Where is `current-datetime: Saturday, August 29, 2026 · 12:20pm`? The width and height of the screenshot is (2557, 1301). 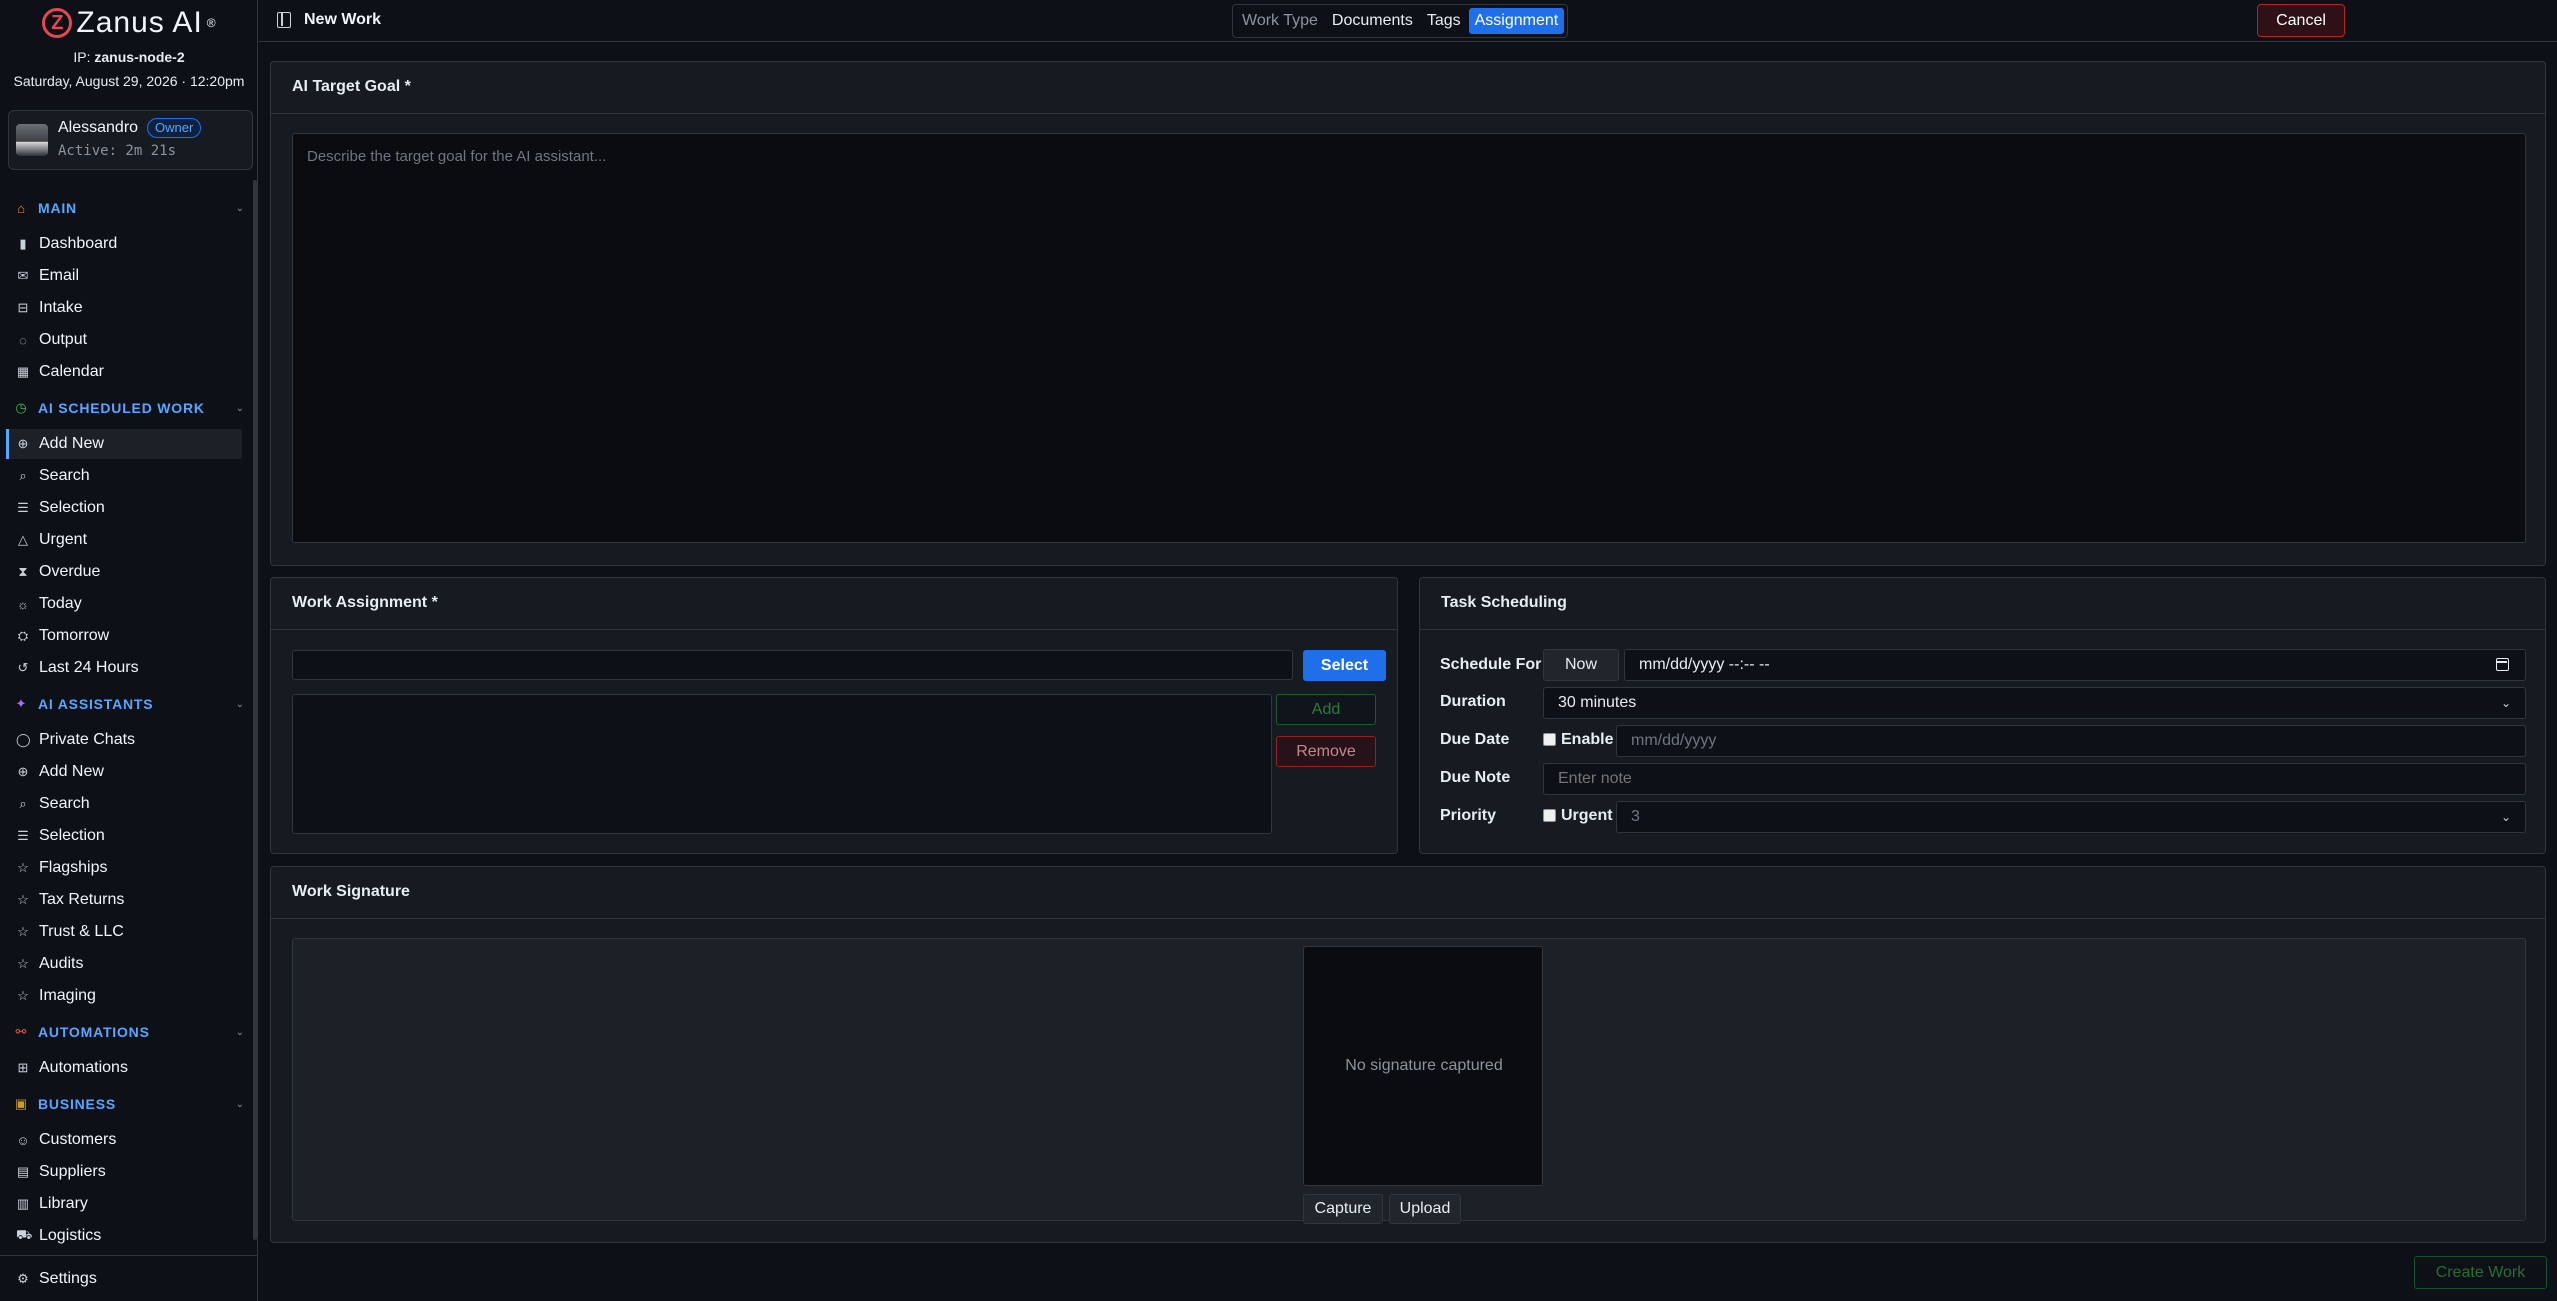
current-datetime: Saturday, August 29, 2026 · 12:20pm is located at coordinates (129, 81).